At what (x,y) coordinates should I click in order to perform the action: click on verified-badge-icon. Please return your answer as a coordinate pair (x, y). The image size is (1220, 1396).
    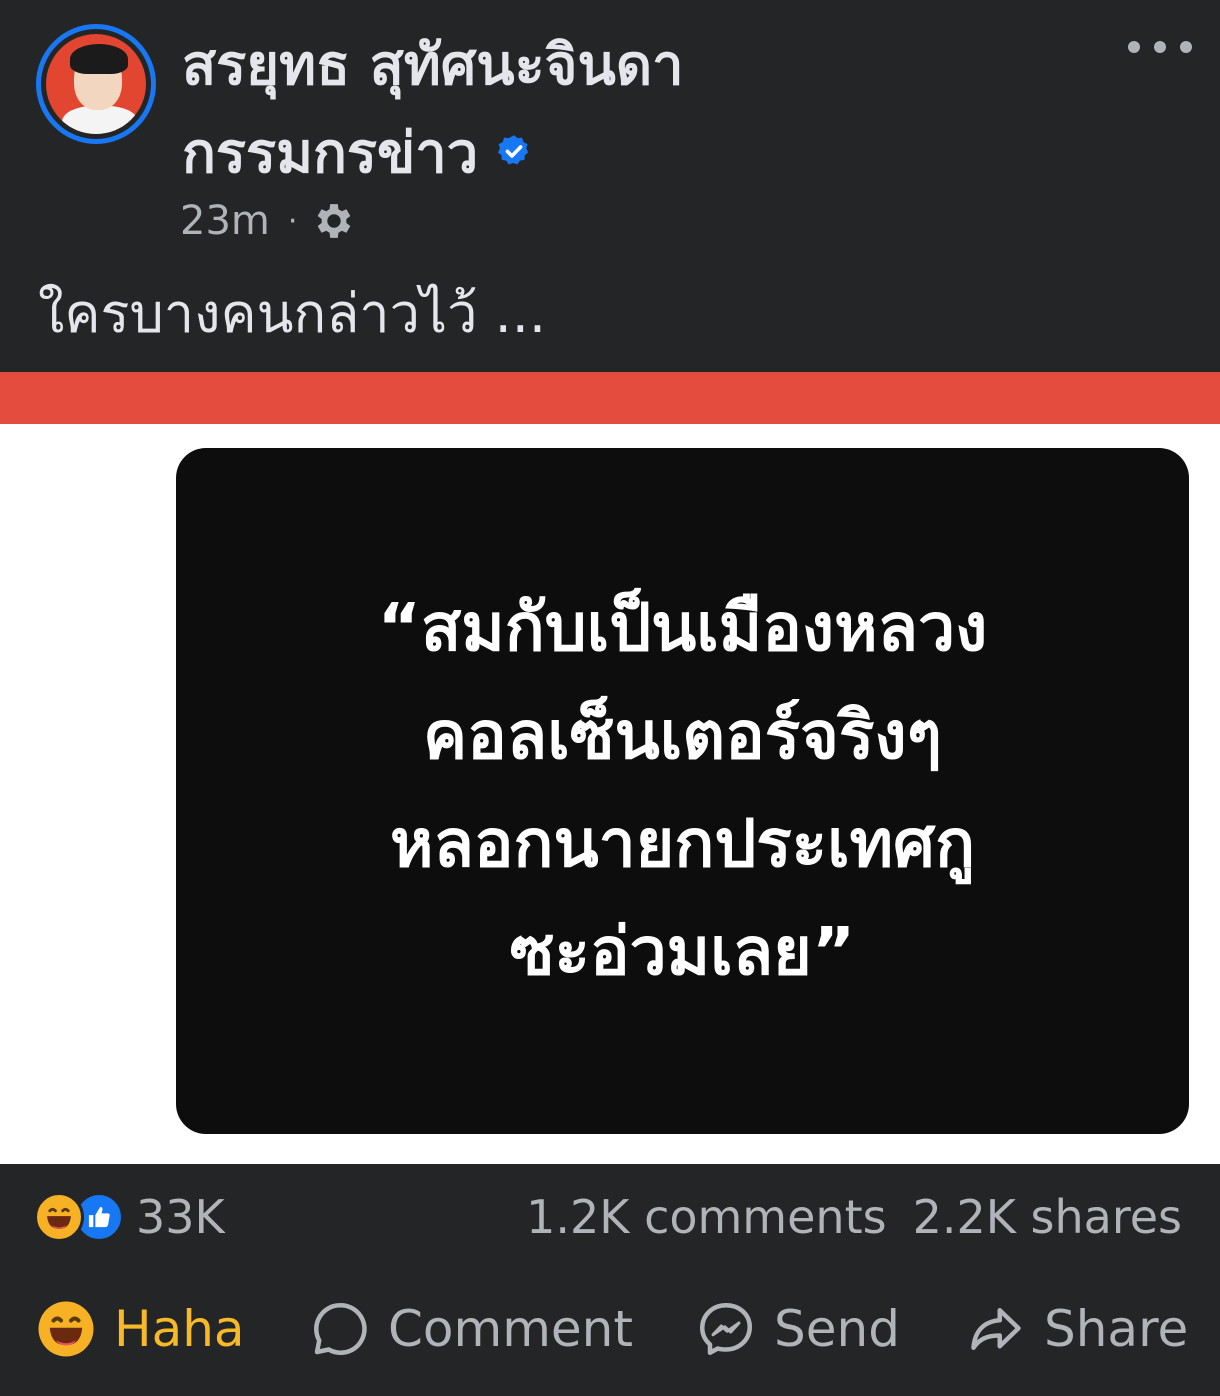
    Looking at the image, I should click on (513, 150).